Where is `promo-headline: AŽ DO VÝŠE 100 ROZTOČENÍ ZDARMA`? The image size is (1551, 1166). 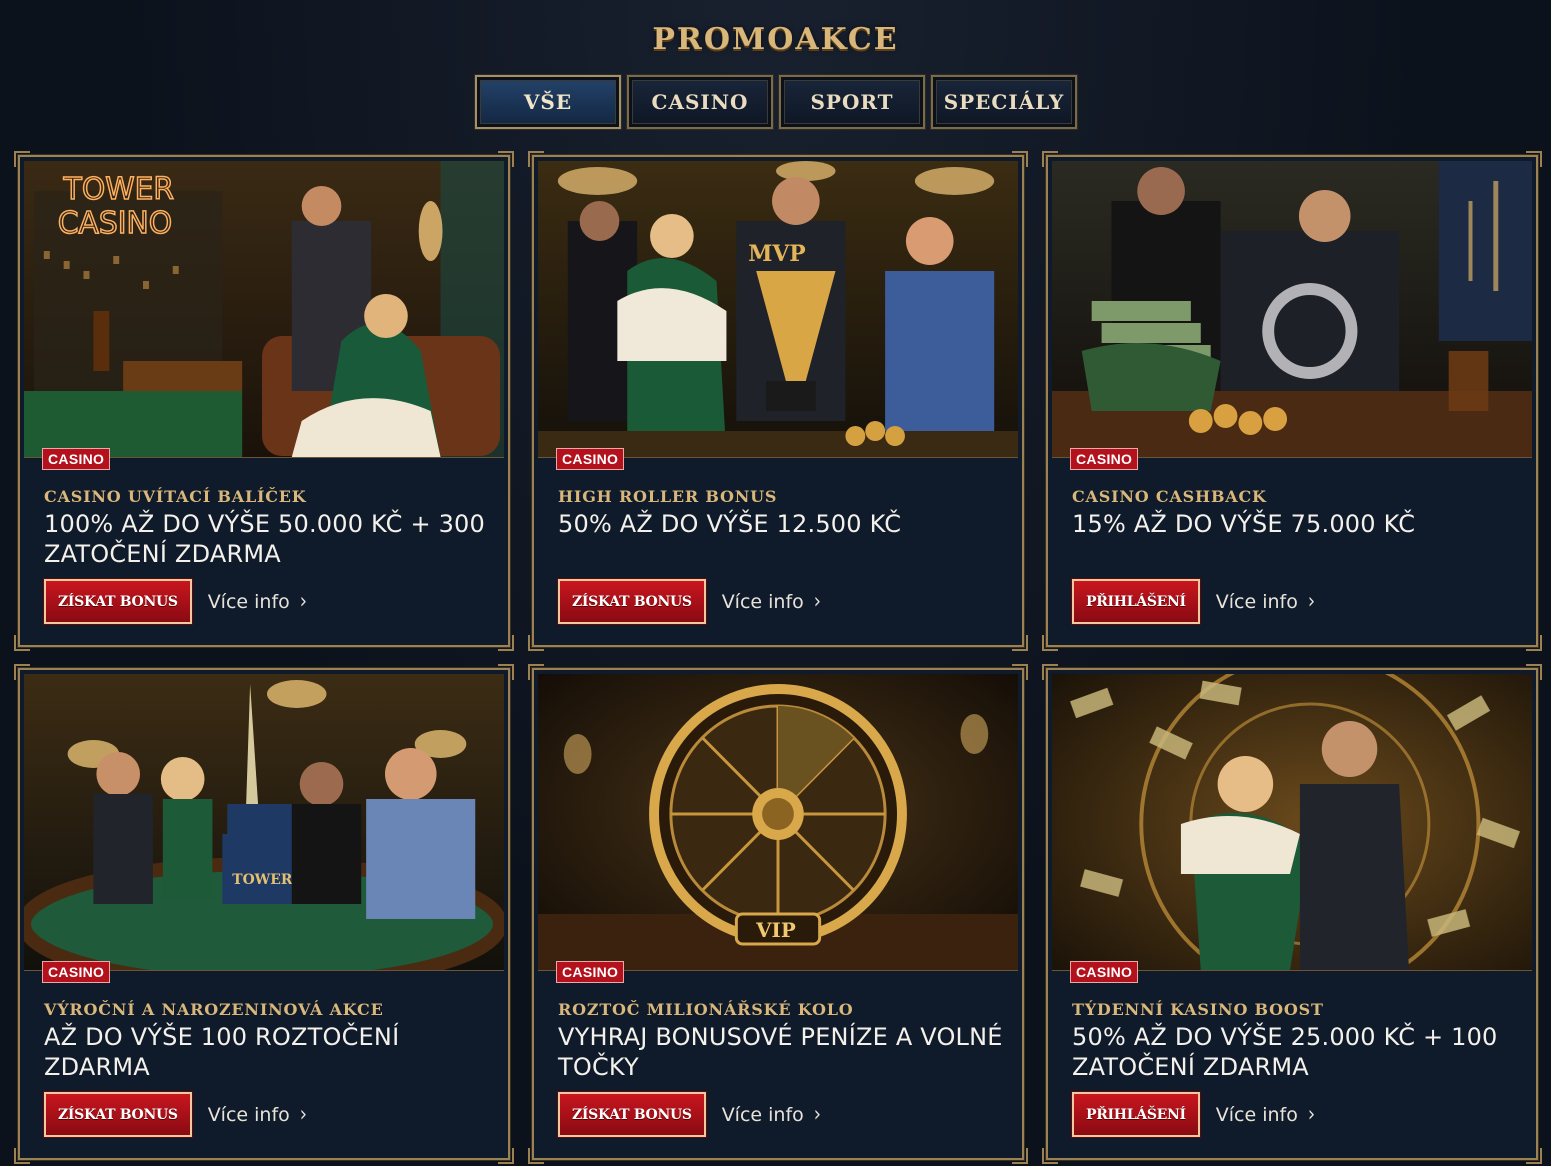
promo-headline: AŽ DO VÝŠE 100 ROZTOČENÍ ZDARMA is located at coordinates (222, 1052).